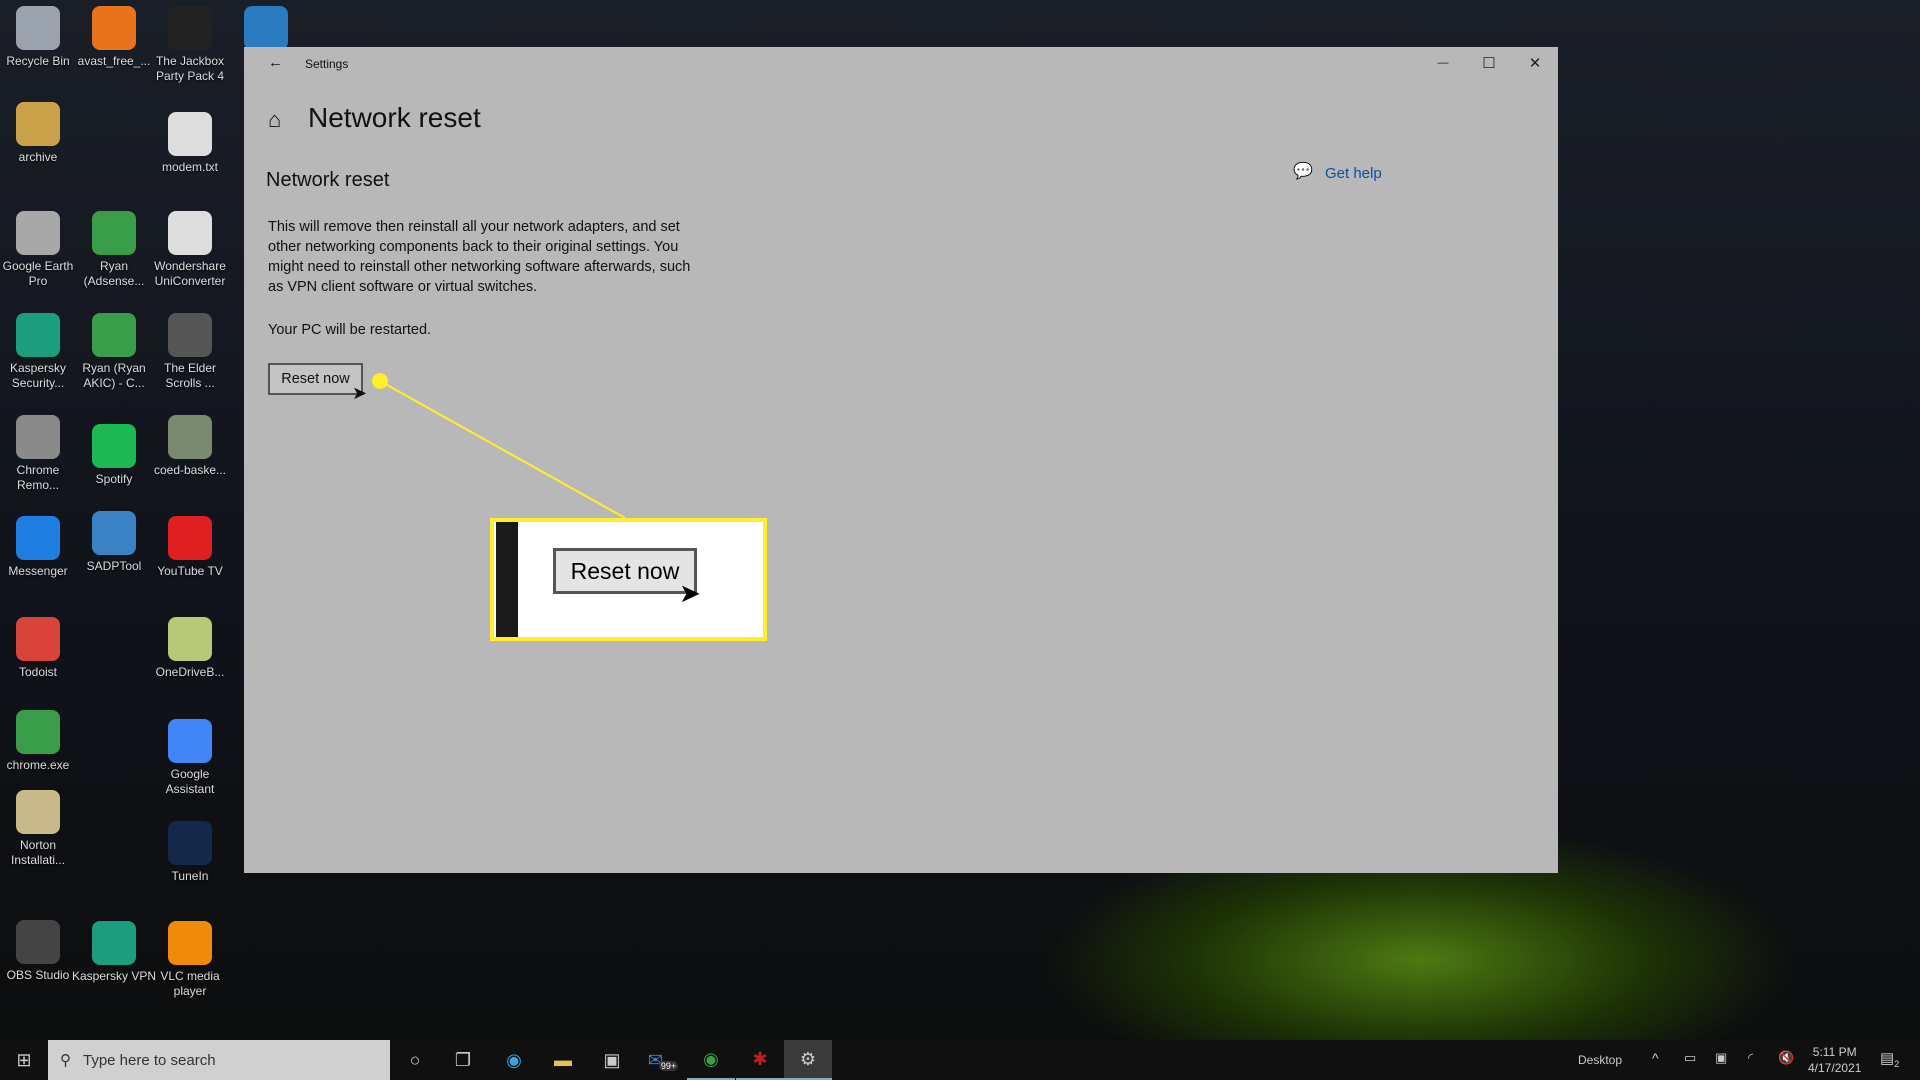 This screenshot has height=1080, width=1920. Describe the element at coordinates (1835, 1068) in the screenshot. I see `date: 4/17/2021` at that location.